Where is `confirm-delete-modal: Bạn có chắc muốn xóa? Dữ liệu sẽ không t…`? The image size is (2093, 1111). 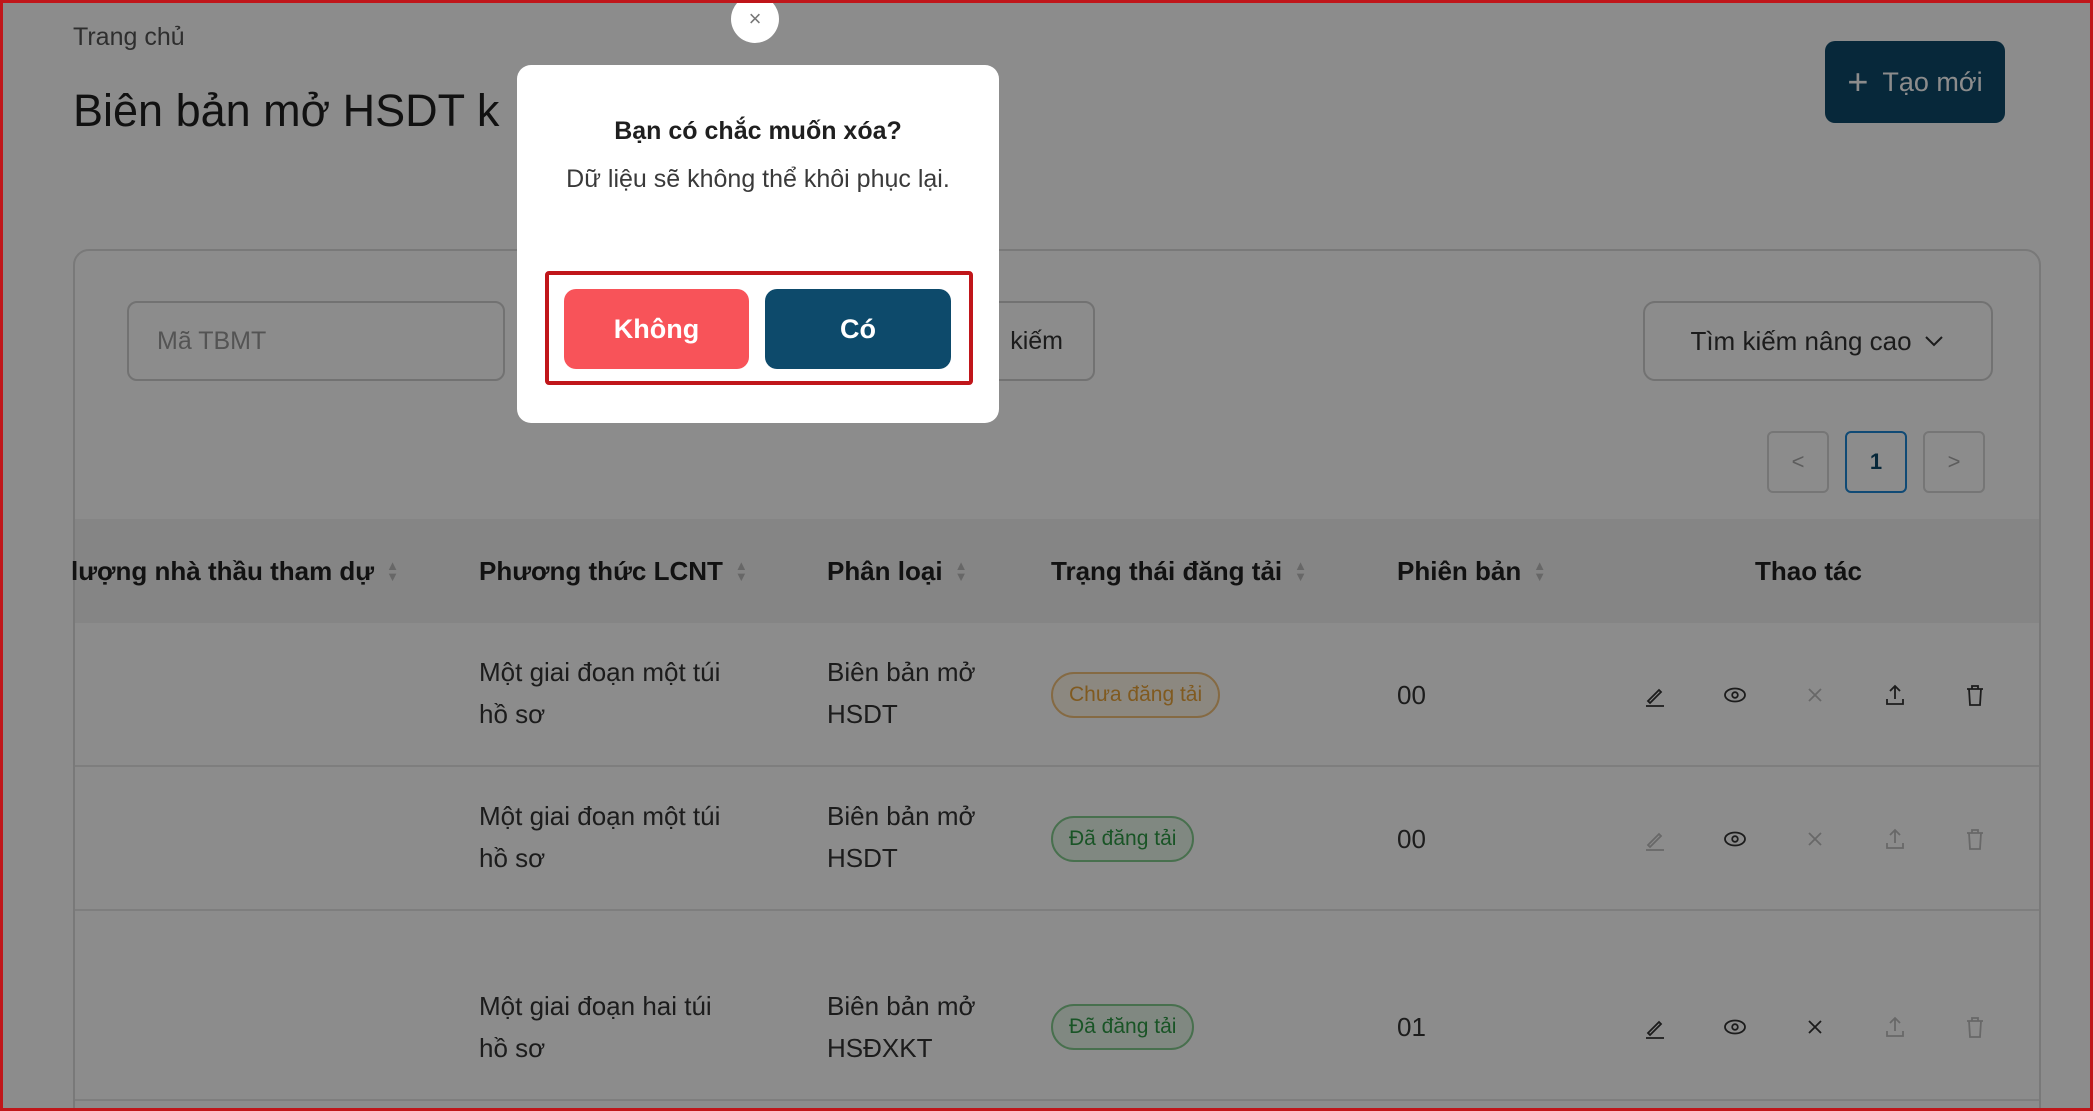
confirm-delete-modal: Bạn có chắc muốn xóa? Dữ liệu sẽ không t… is located at coordinates (758, 244).